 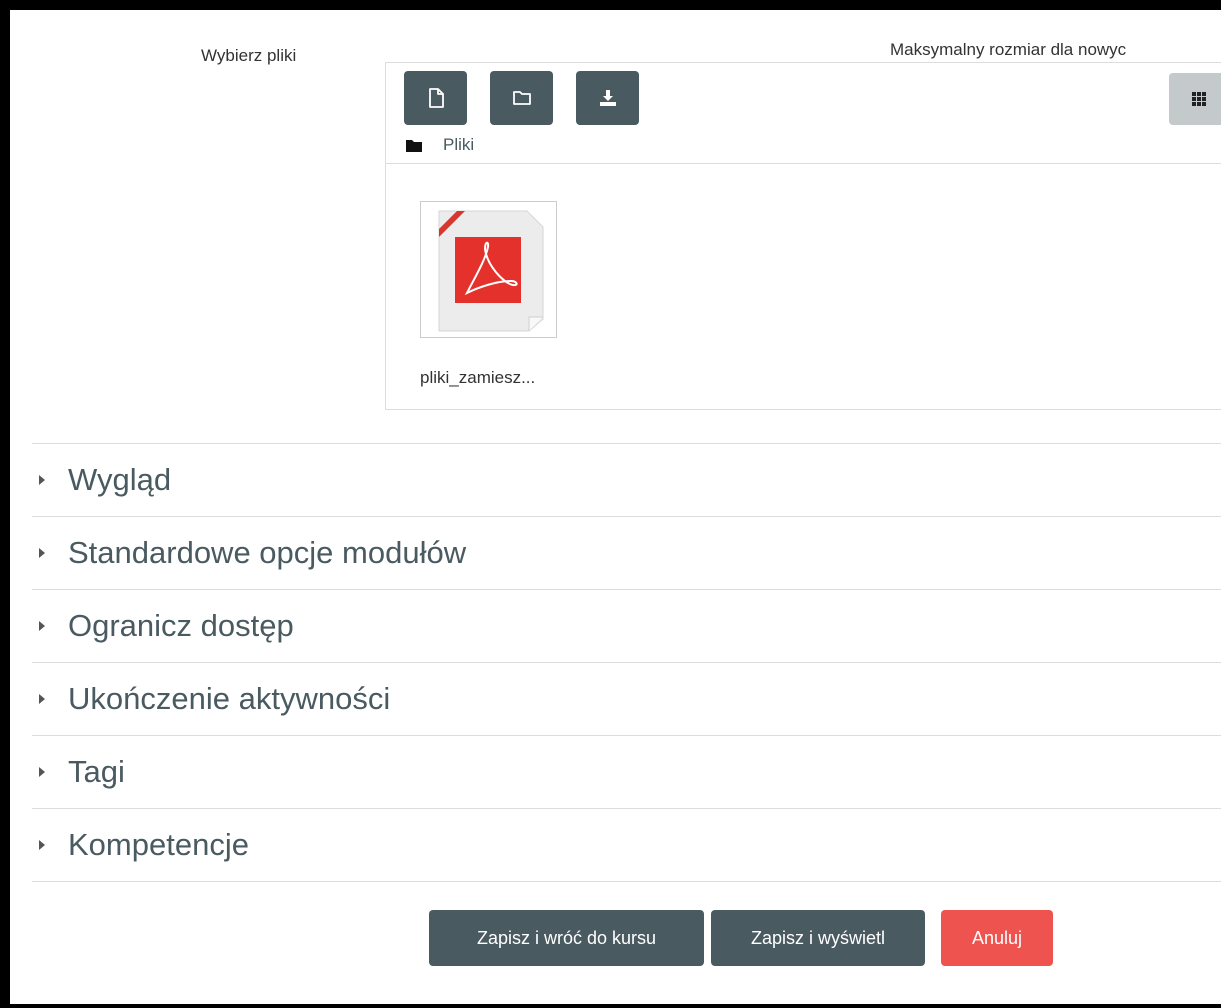 What do you see at coordinates (1008, 49) in the screenshot?
I see `max-size-text: Maksymalny rozmiar dla nowyc` at bounding box center [1008, 49].